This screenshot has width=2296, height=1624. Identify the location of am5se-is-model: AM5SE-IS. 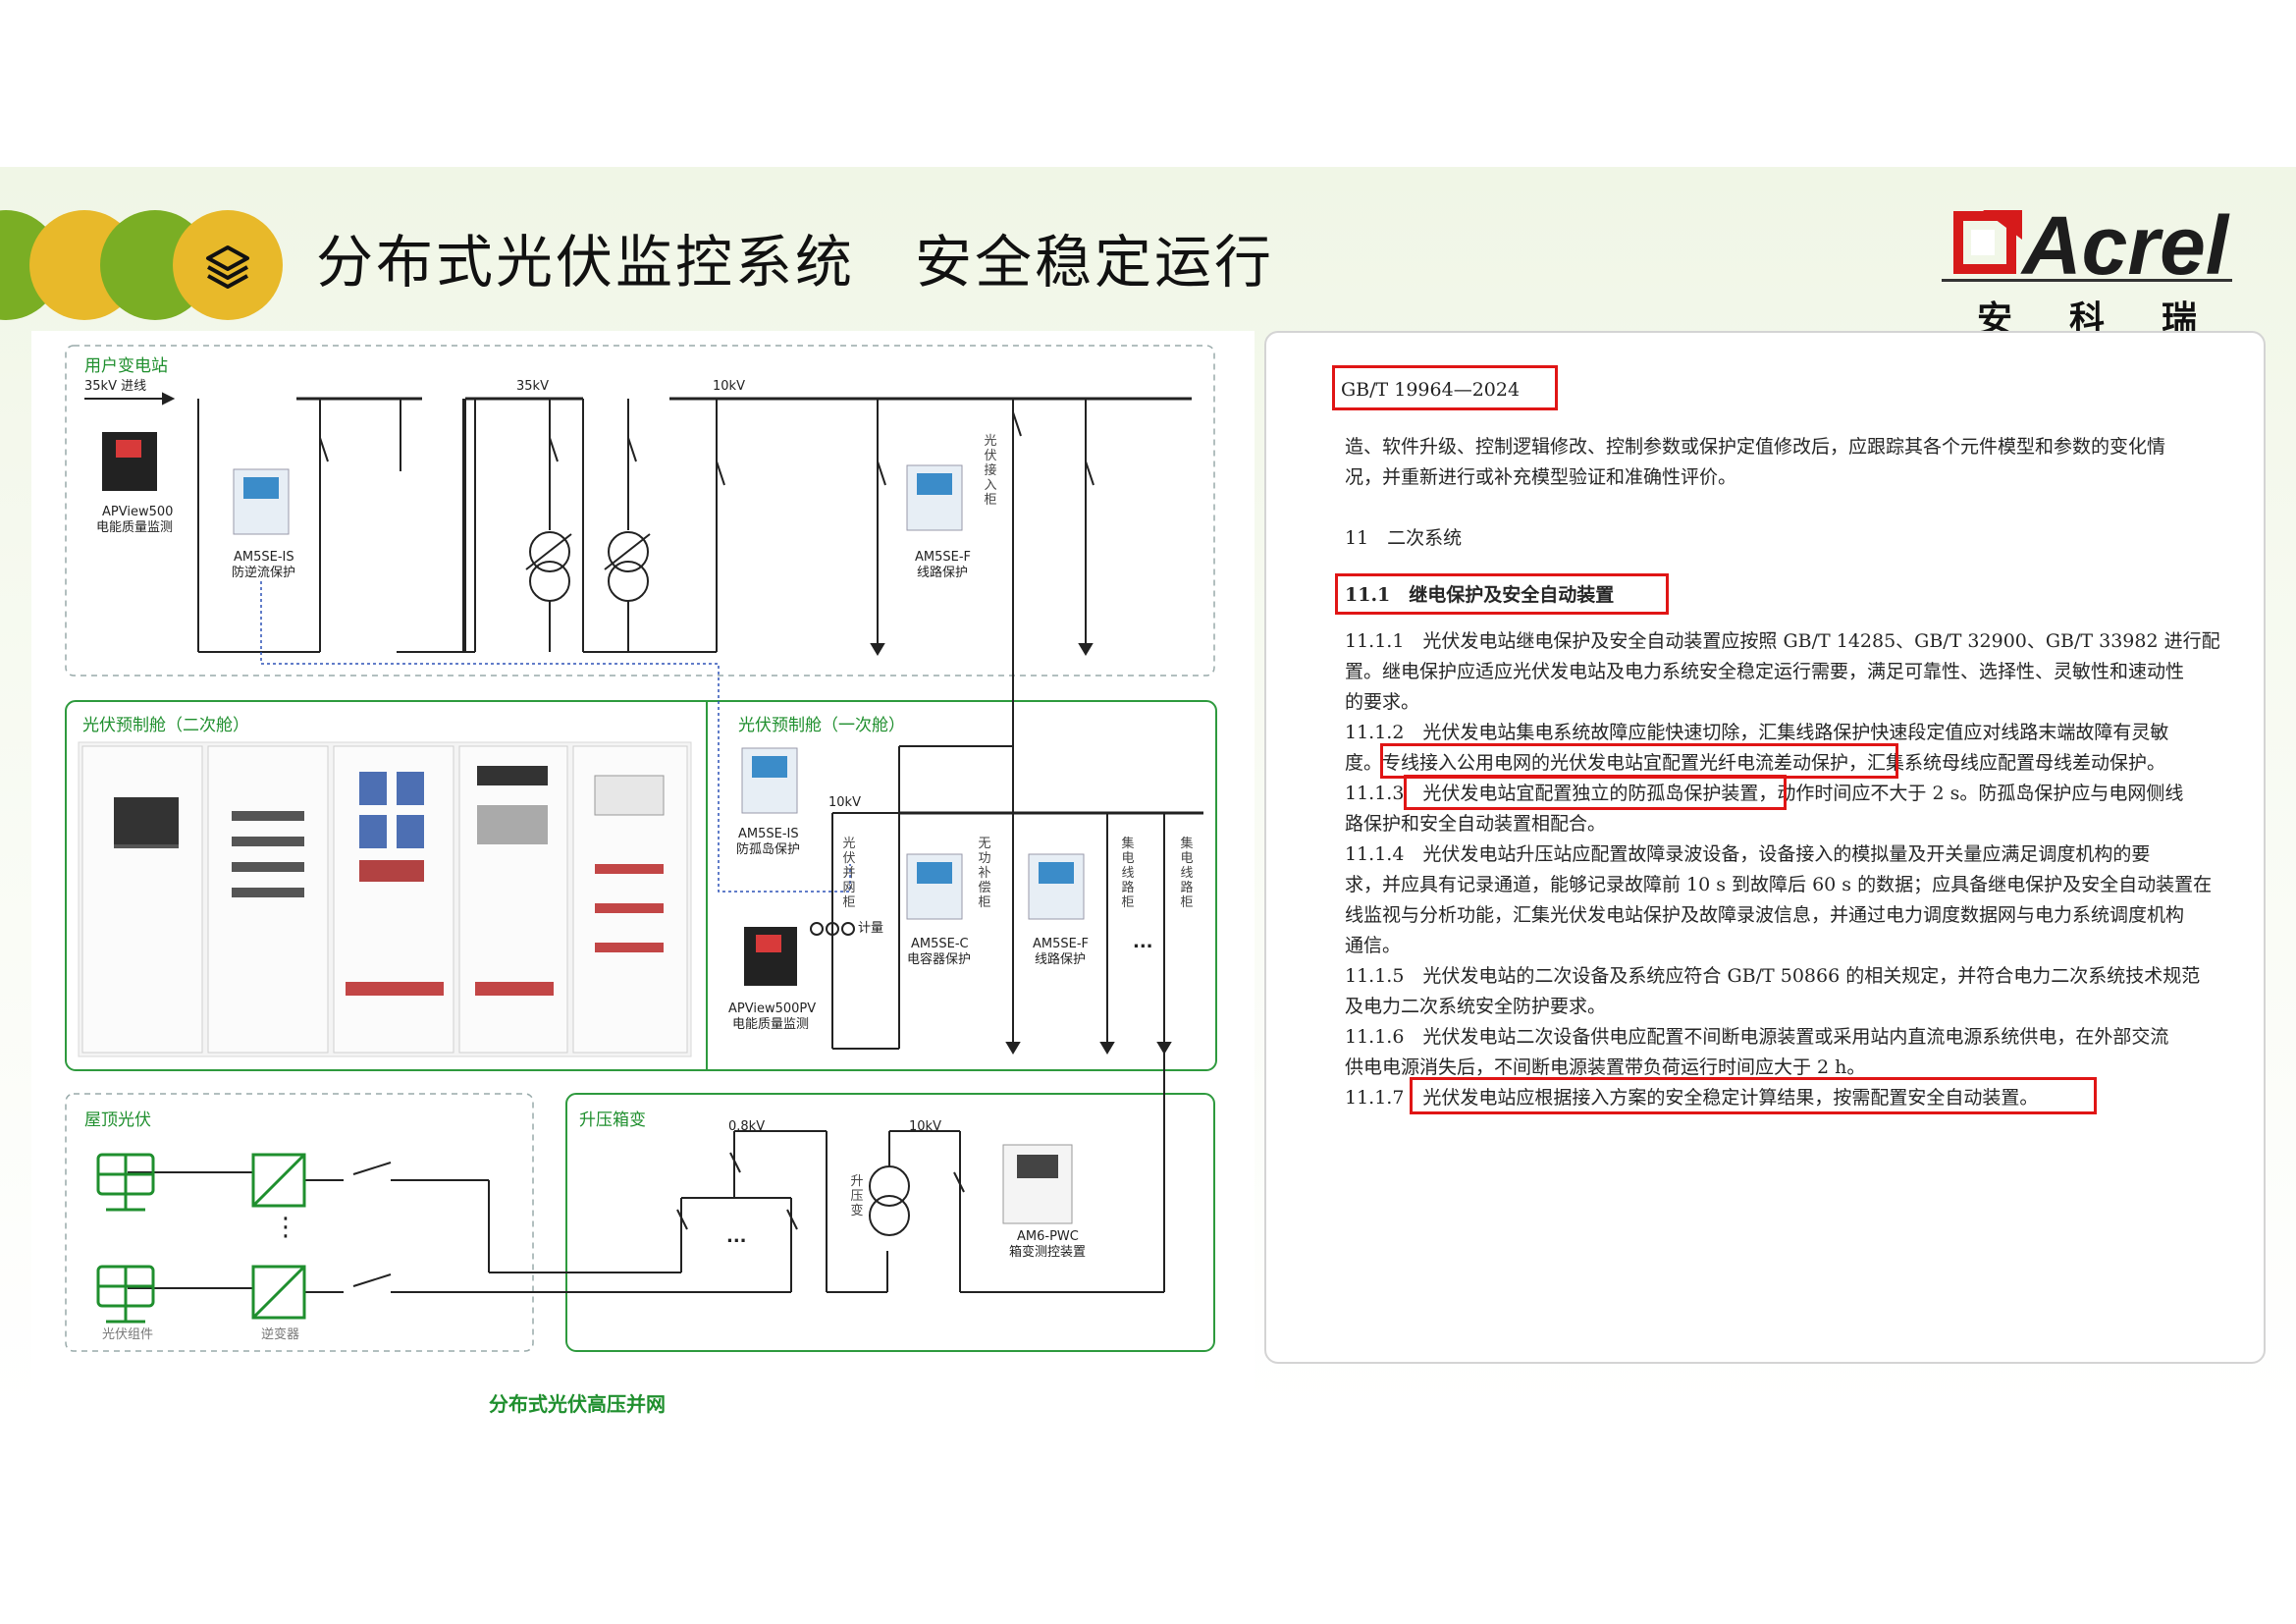
(264, 557).